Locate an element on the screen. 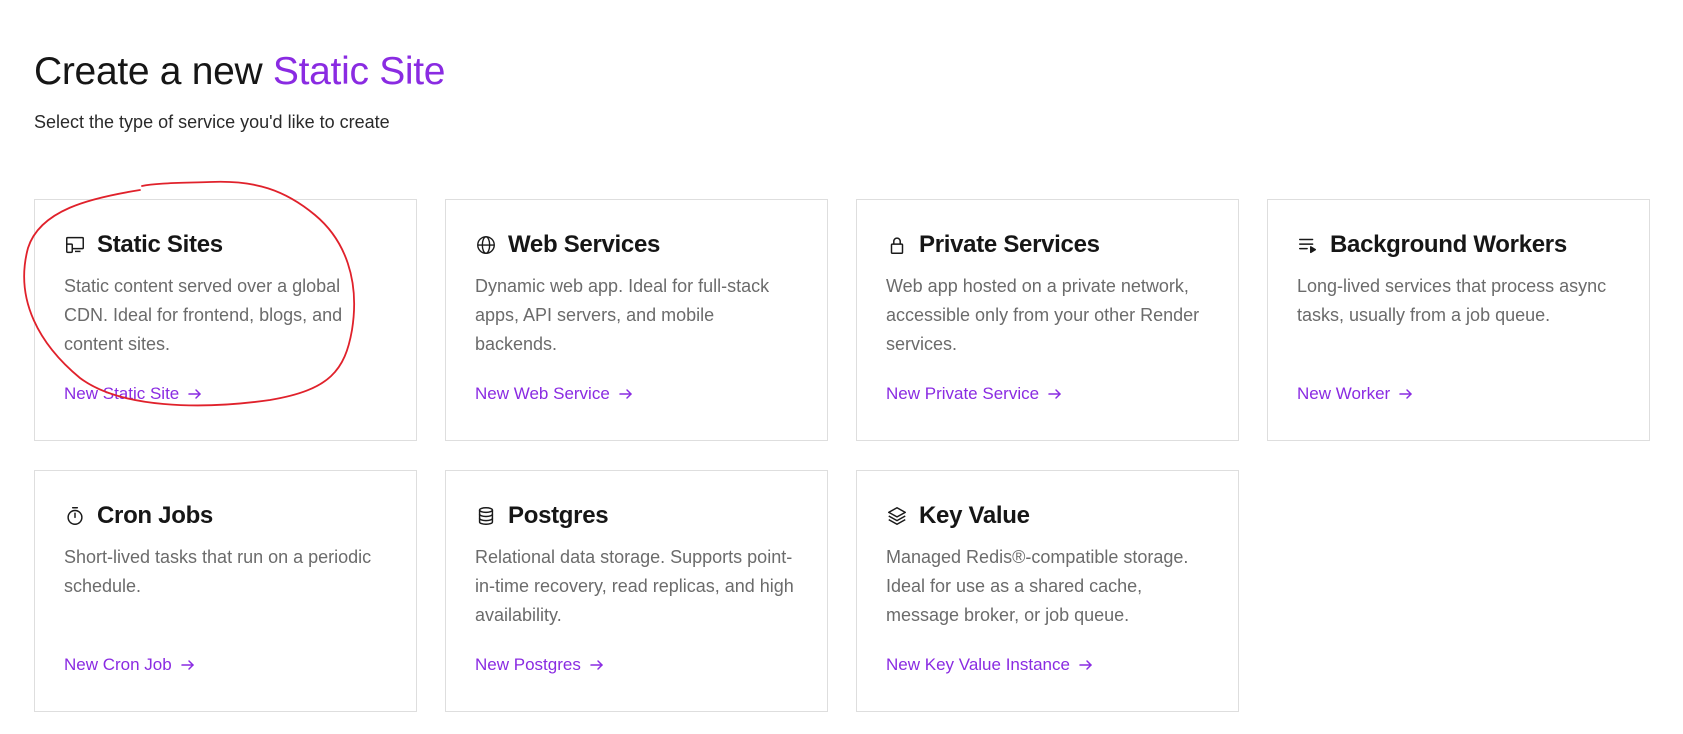 The height and width of the screenshot is (734, 1683). page-title: Create a new Static Site is located at coordinates (240, 72).